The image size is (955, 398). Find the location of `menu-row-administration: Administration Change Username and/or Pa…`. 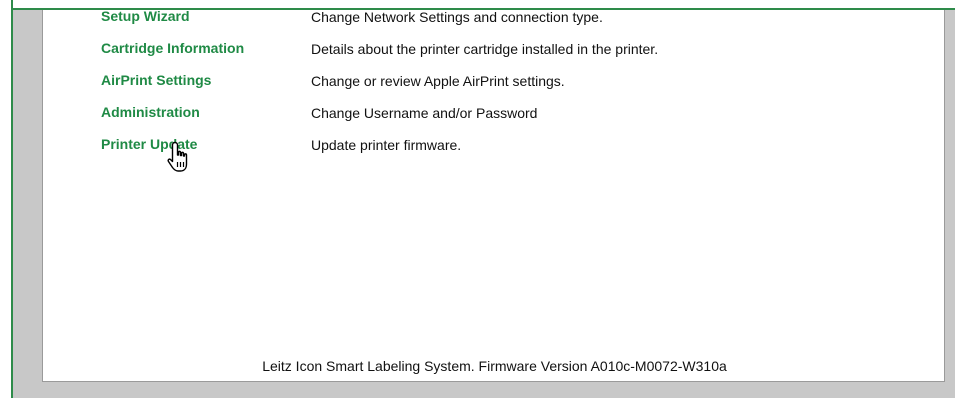

menu-row-administration: Administration Change Username and/or Pa… is located at coordinates (379, 113).